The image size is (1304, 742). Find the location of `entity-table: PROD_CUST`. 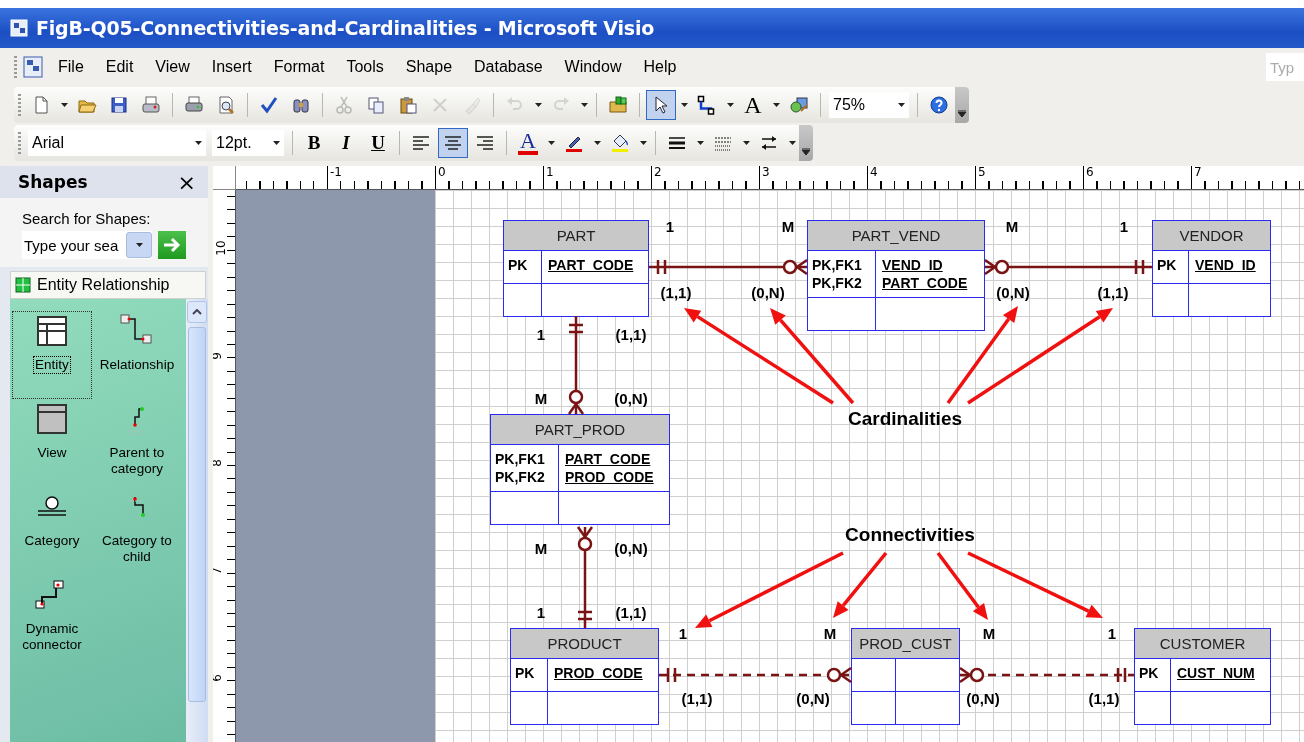

entity-table: PROD_CUST is located at coordinates (905, 676).